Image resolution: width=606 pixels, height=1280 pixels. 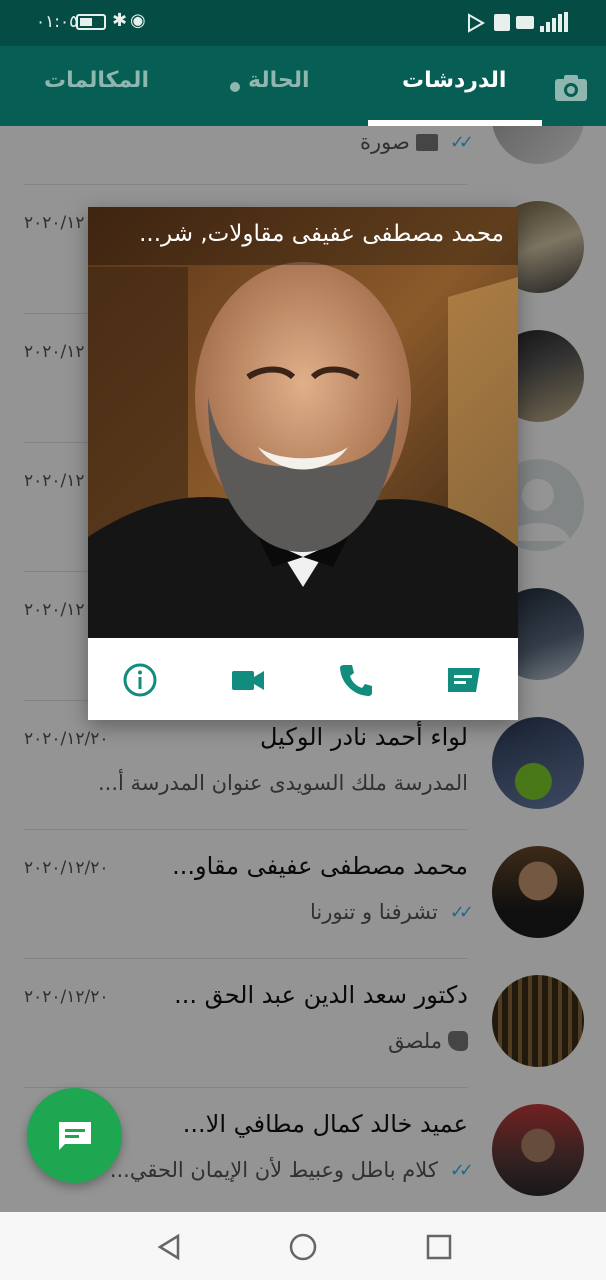 What do you see at coordinates (303, 679) in the screenshot?
I see `popup-actions` at bounding box center [303, 679].